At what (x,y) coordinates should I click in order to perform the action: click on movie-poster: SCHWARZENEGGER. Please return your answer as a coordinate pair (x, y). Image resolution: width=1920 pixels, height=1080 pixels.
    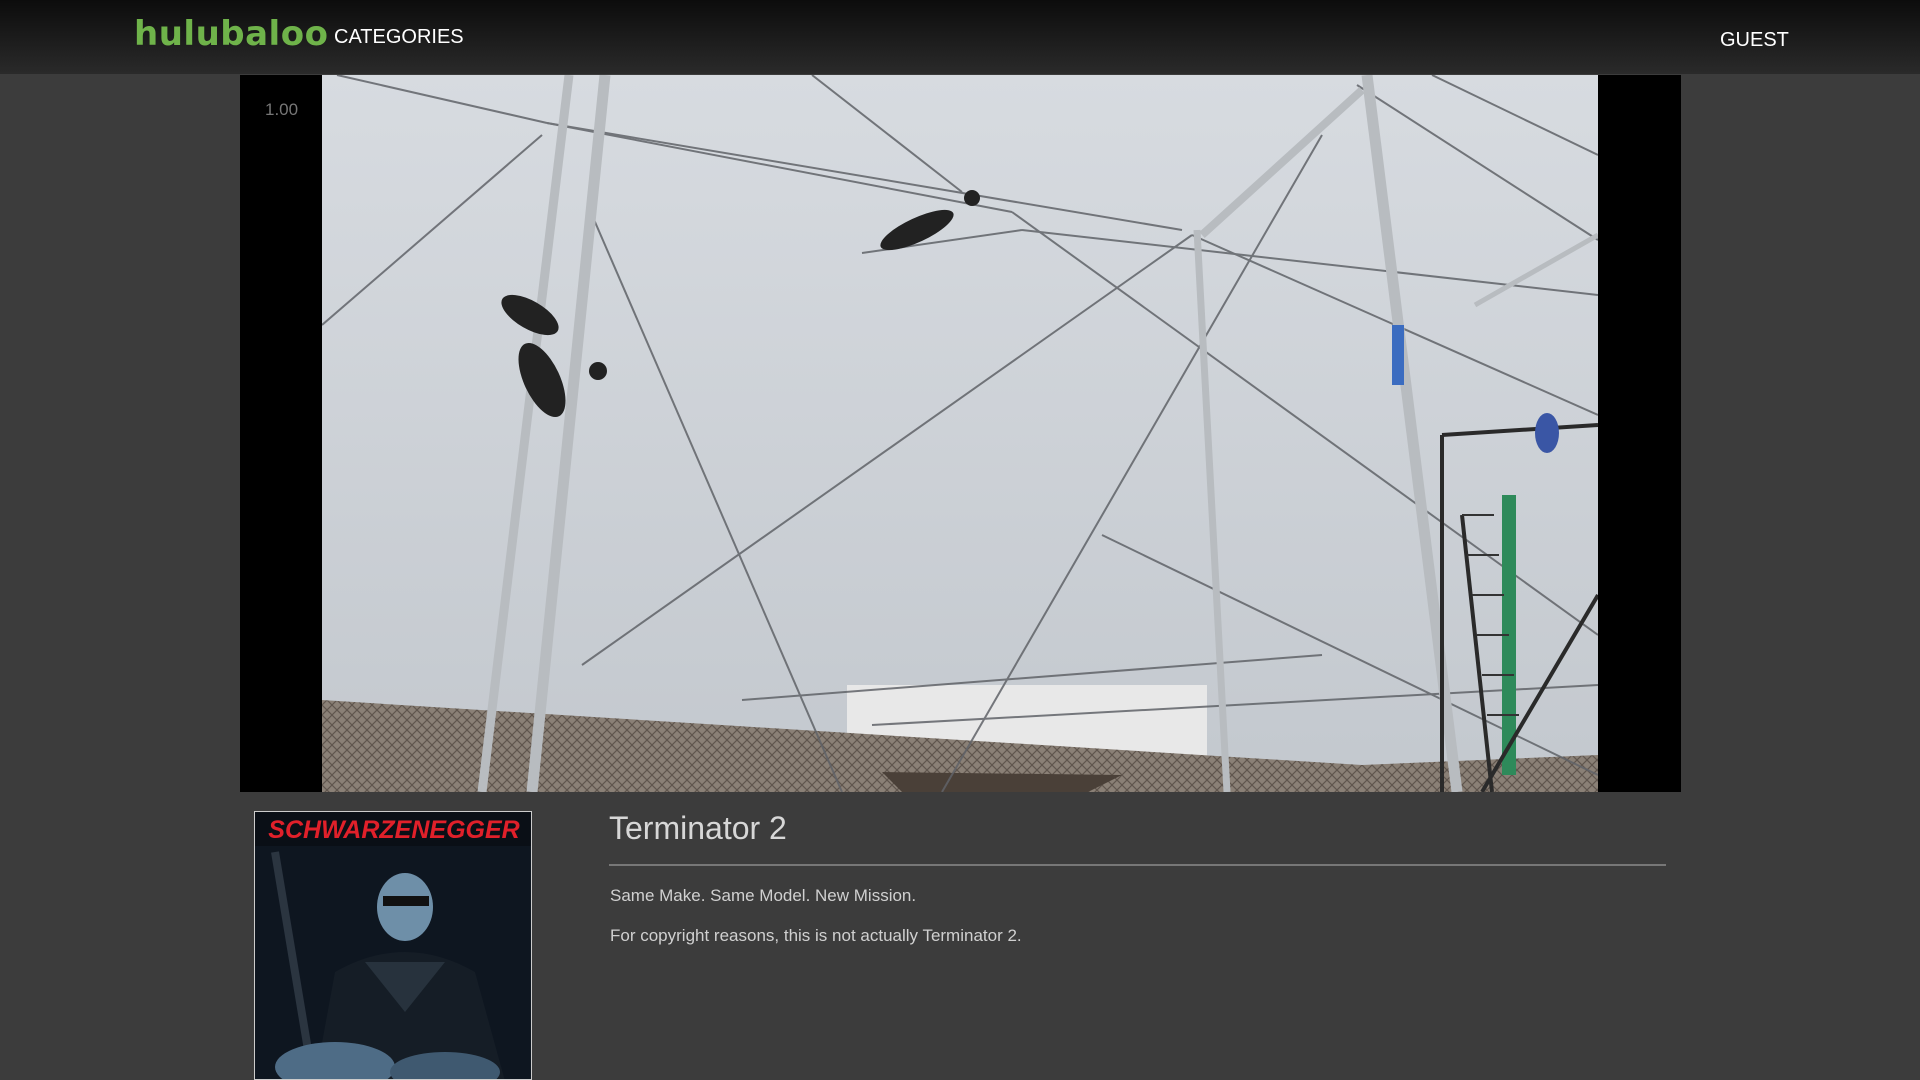
    Looking at the image, I should click on (393, 945).